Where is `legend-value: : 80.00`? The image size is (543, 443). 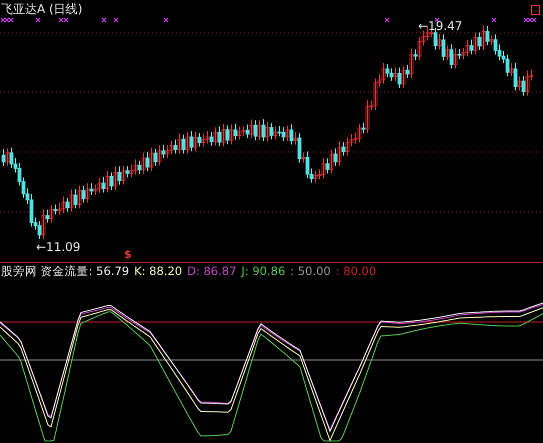
legend-value: : 80.00 is located at coordinates (356, 272).